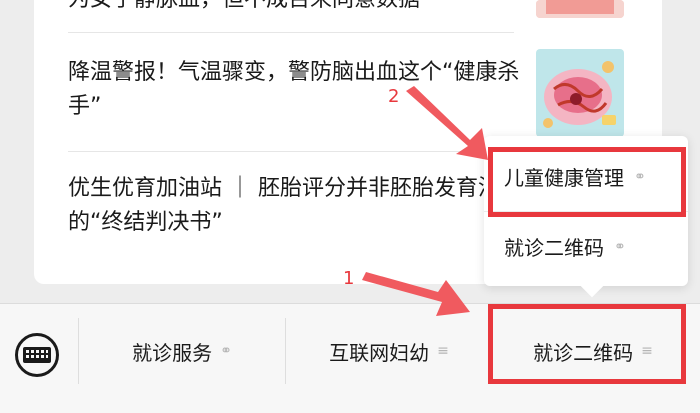 Image resolution: width=700 pixels, height=413 pixels. Describe the element at coordinates (425, 201) in the screenshot. I see `annotation-arrows` at that location.